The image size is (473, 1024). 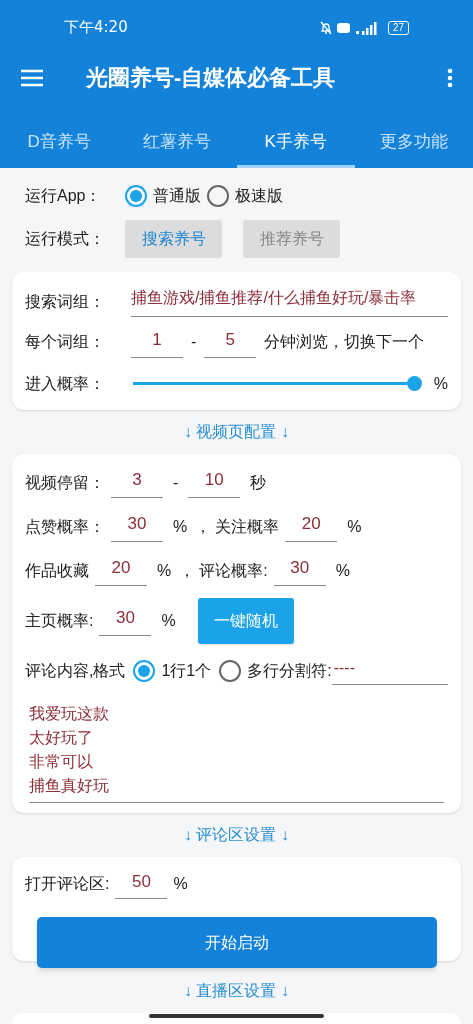 I want to click on field-label: 每个词组：, so click(x=65, y=342).